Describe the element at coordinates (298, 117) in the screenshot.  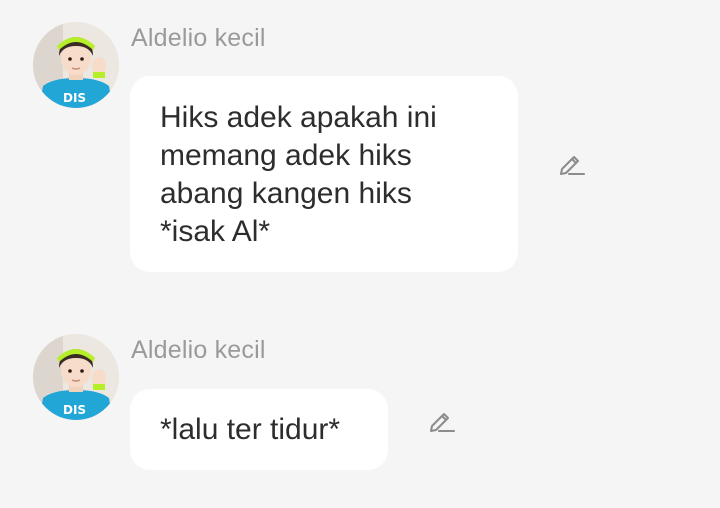
I see `message-text-line: Hiks adek apakah ini` at that location.